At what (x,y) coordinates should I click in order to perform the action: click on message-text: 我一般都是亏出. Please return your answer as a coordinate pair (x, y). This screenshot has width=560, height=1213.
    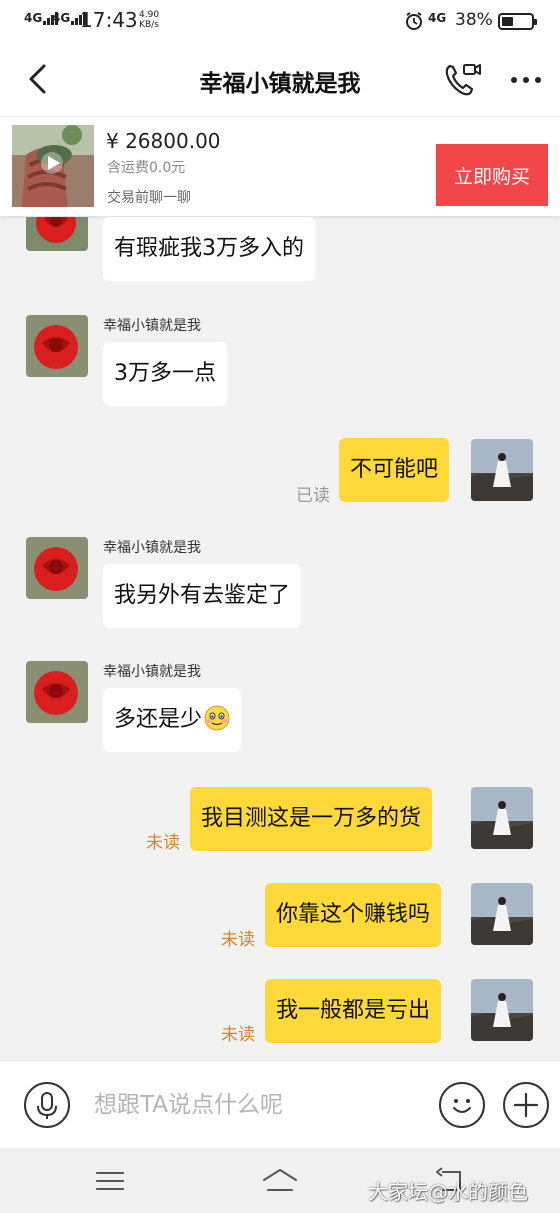
    Looking at the image, I should click on (353, 1010).